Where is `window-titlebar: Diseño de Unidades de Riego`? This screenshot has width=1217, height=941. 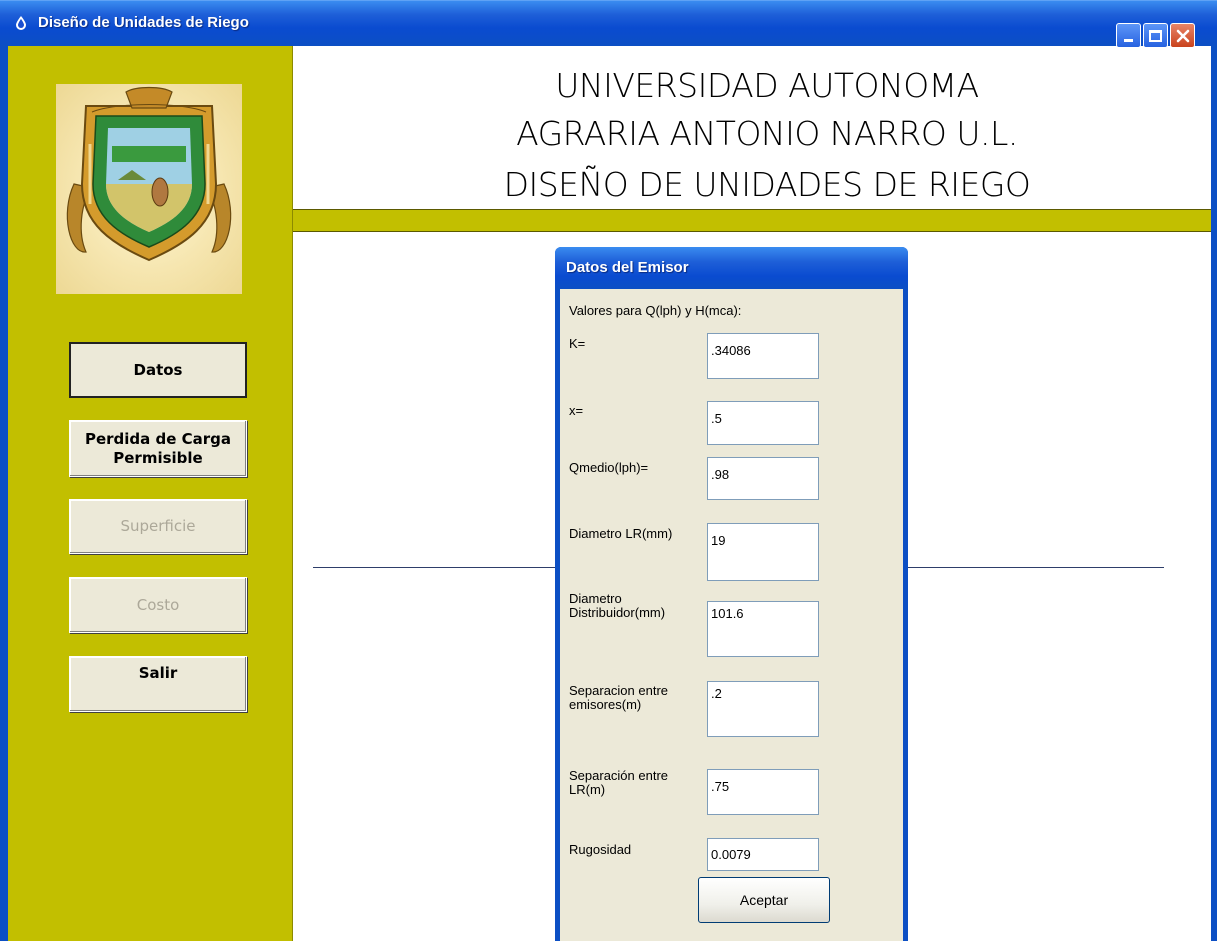
window-titlebar: Diseño de Unidades de Riego is located at coordinates (608, 24).